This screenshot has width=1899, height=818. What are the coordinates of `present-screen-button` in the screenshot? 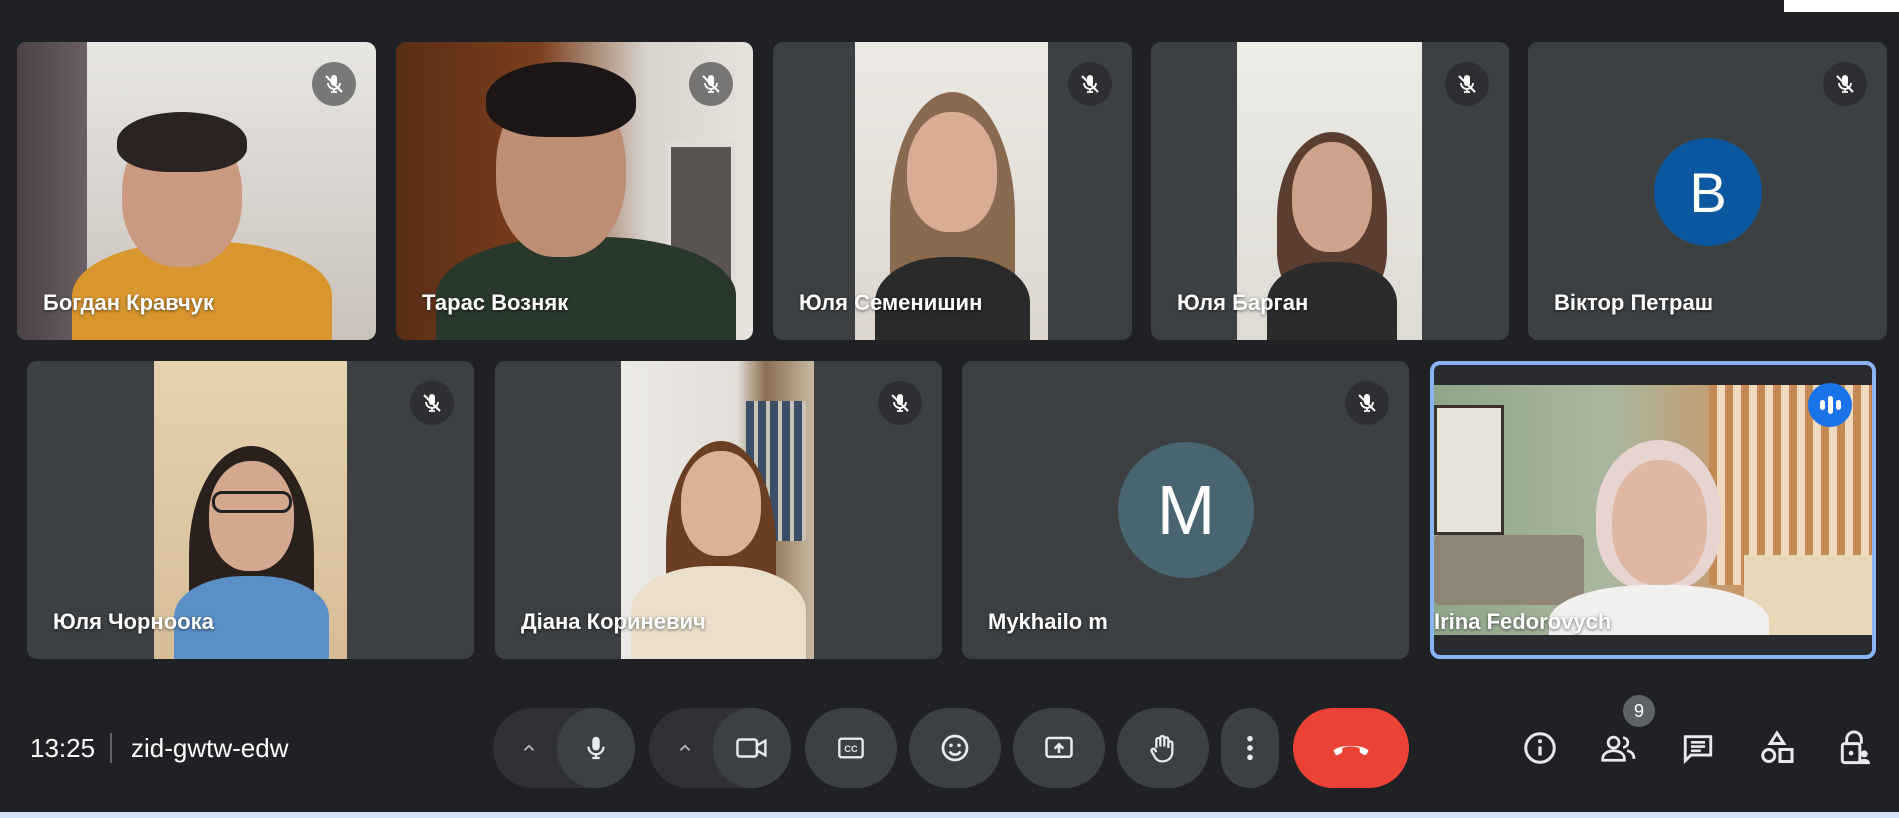 It's located at (1059, 748).